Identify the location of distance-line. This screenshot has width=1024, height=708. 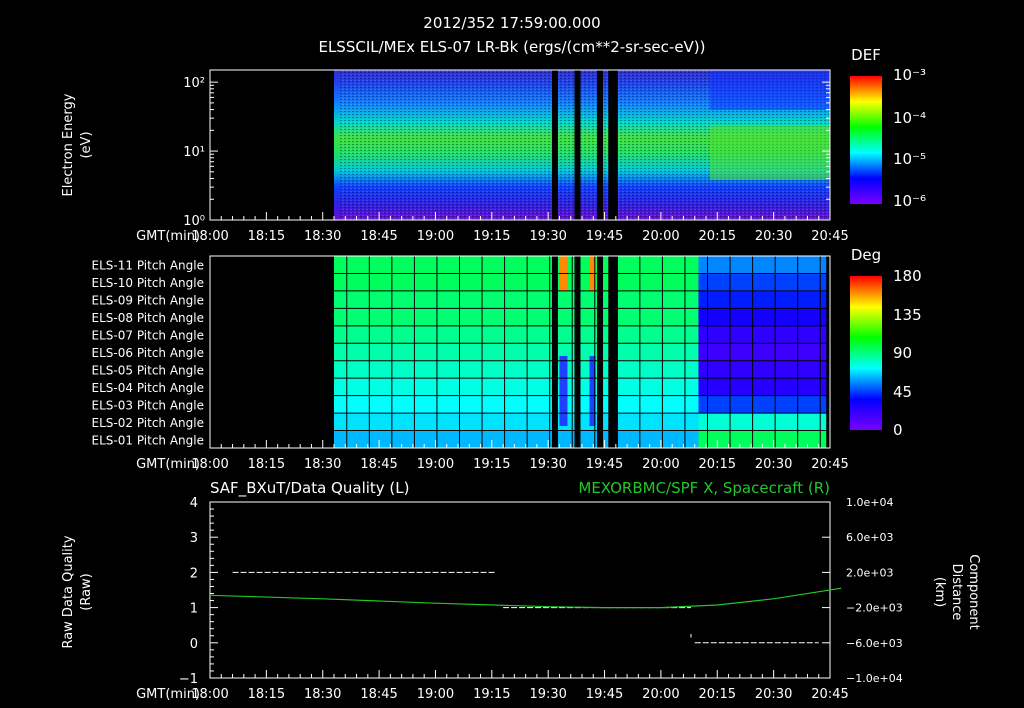
(525, 598).